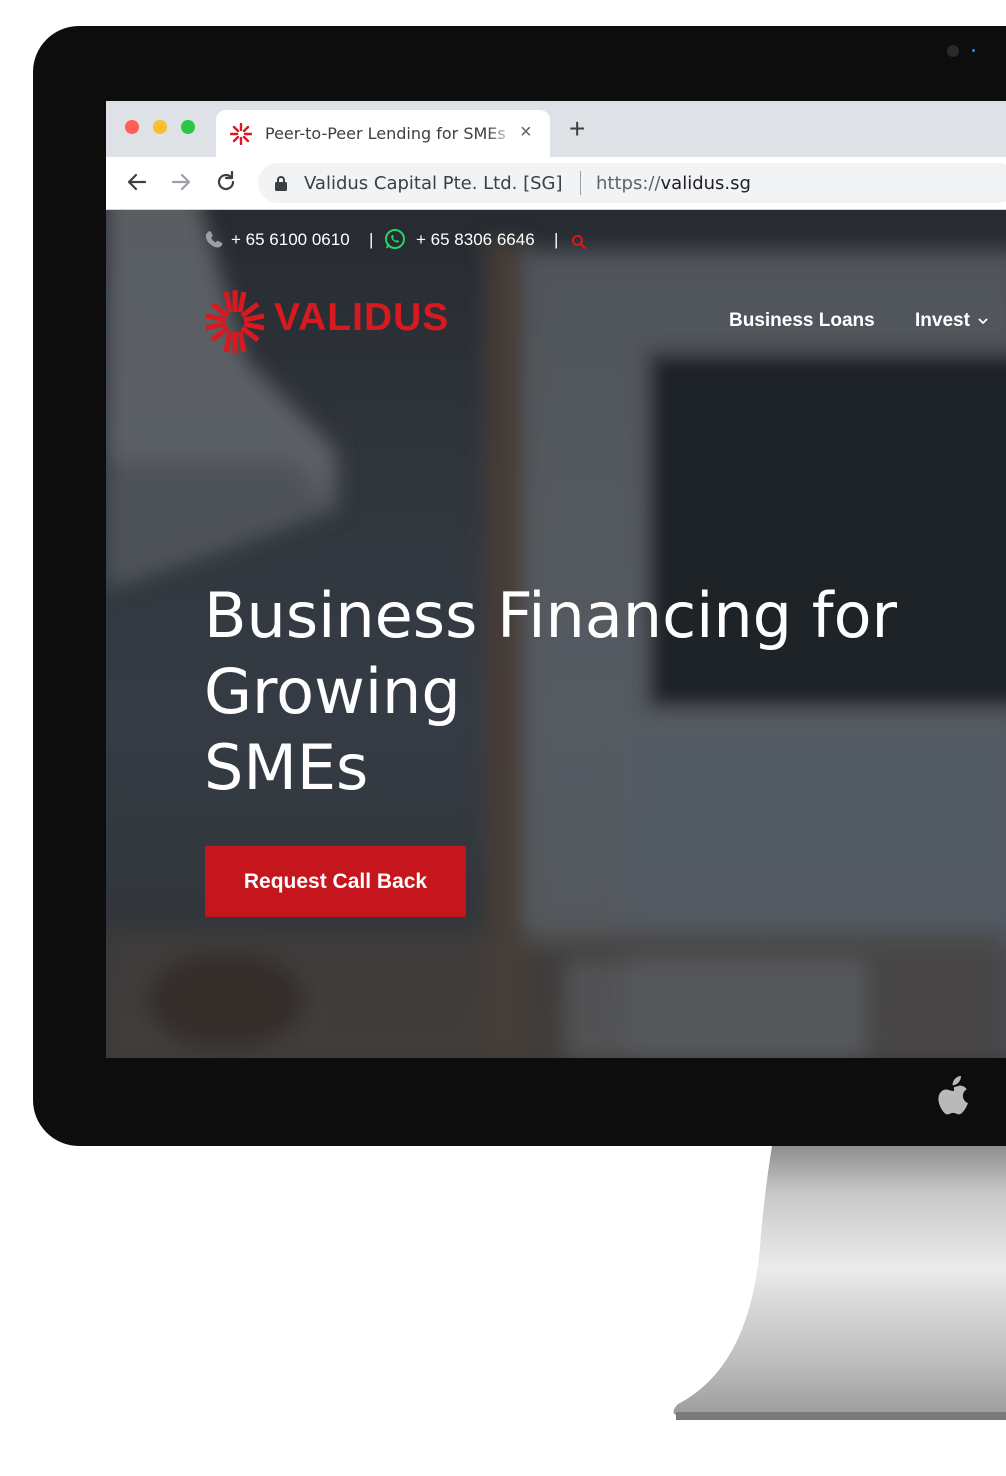 Image resolution: width=1006 pixels, height=1476 pixels. What do you see at coordinates (241, 134) in the screenshot?
I see `validus-favicon-icon` at bounding box center [241, 134].